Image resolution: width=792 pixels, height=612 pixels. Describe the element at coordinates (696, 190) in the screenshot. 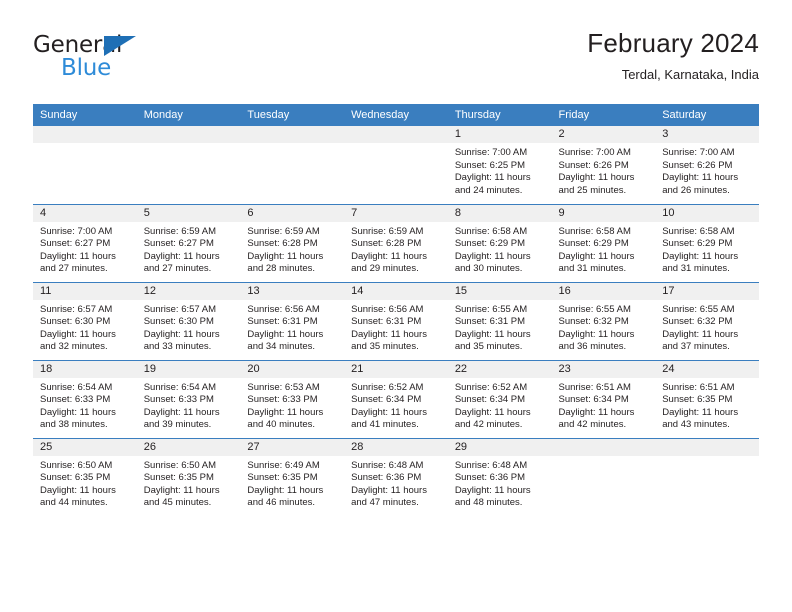

I see `day-detail-line: and 26 minutes.` at that location.